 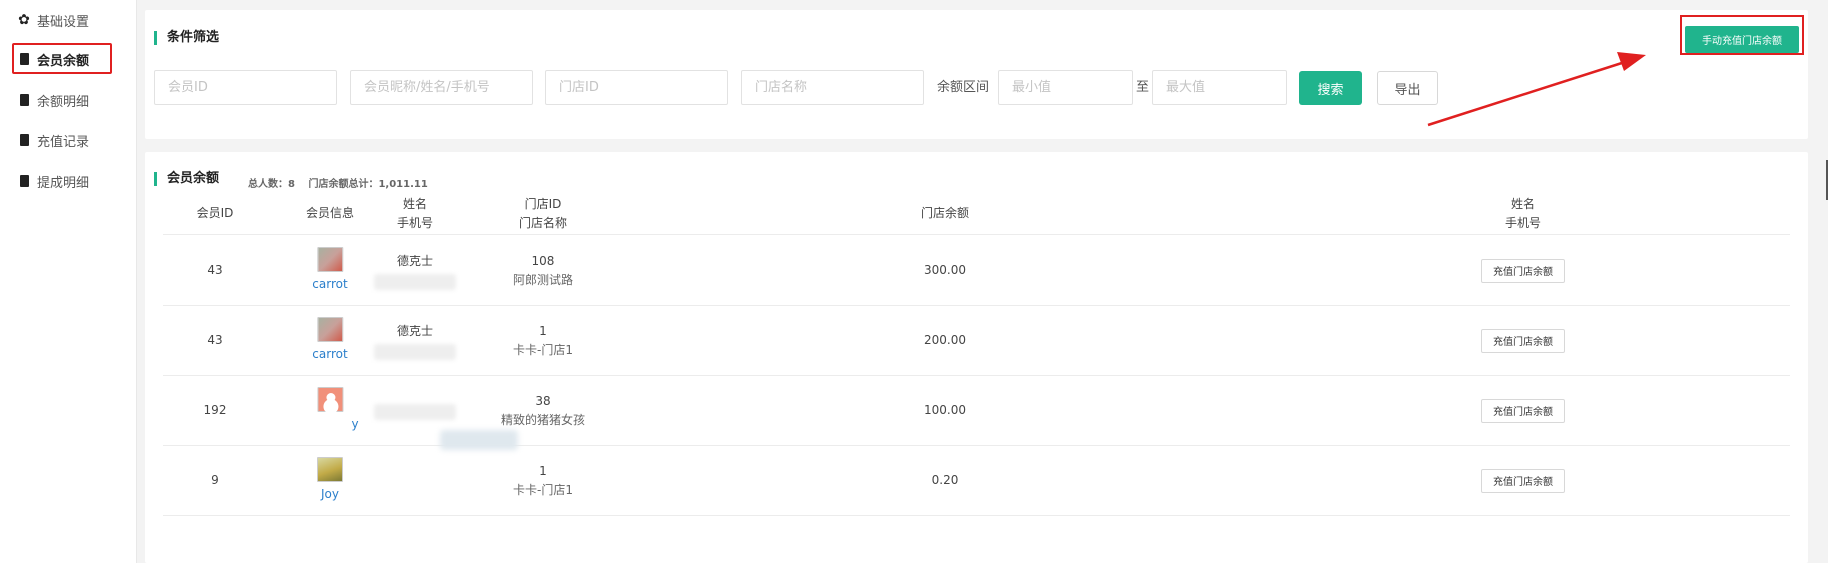 I want to click on sidebar-item-member-balance: 会员余额, so click(x=68, y=59).